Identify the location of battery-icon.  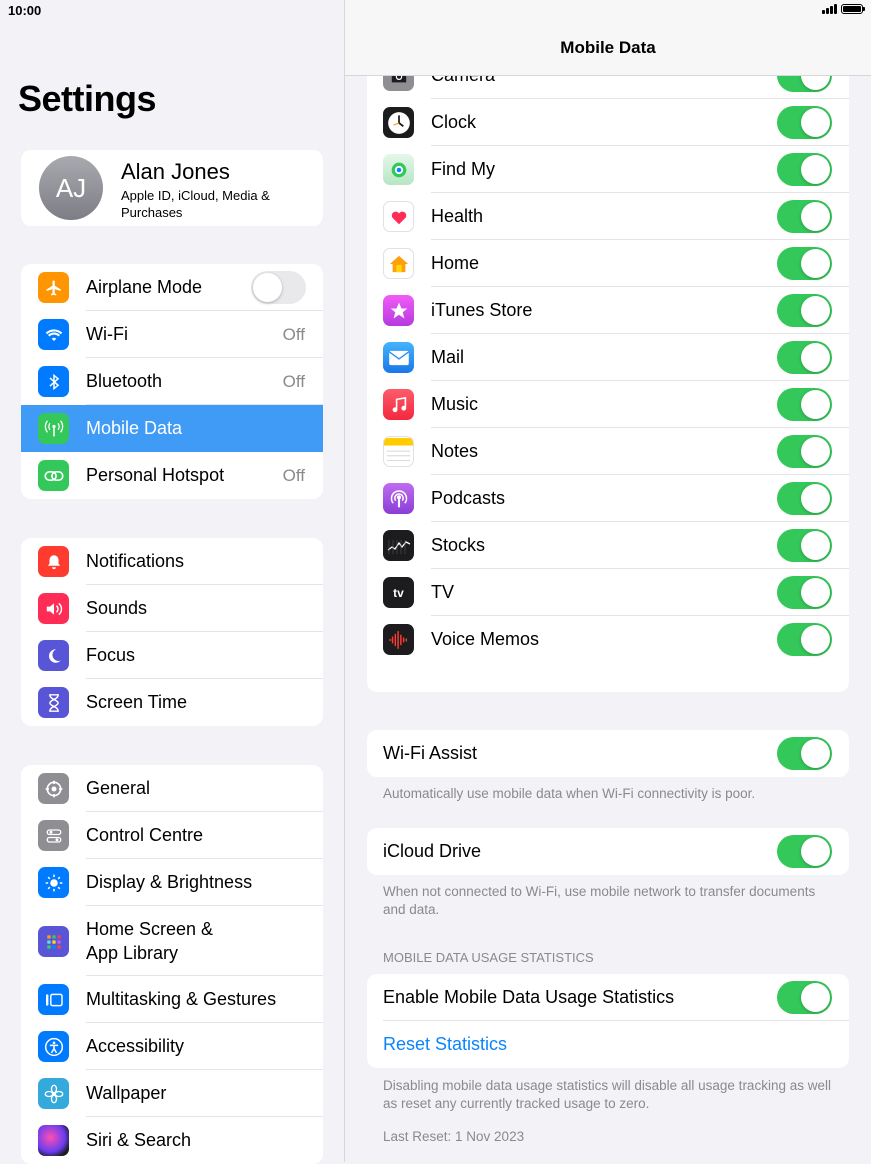
(853, 9).